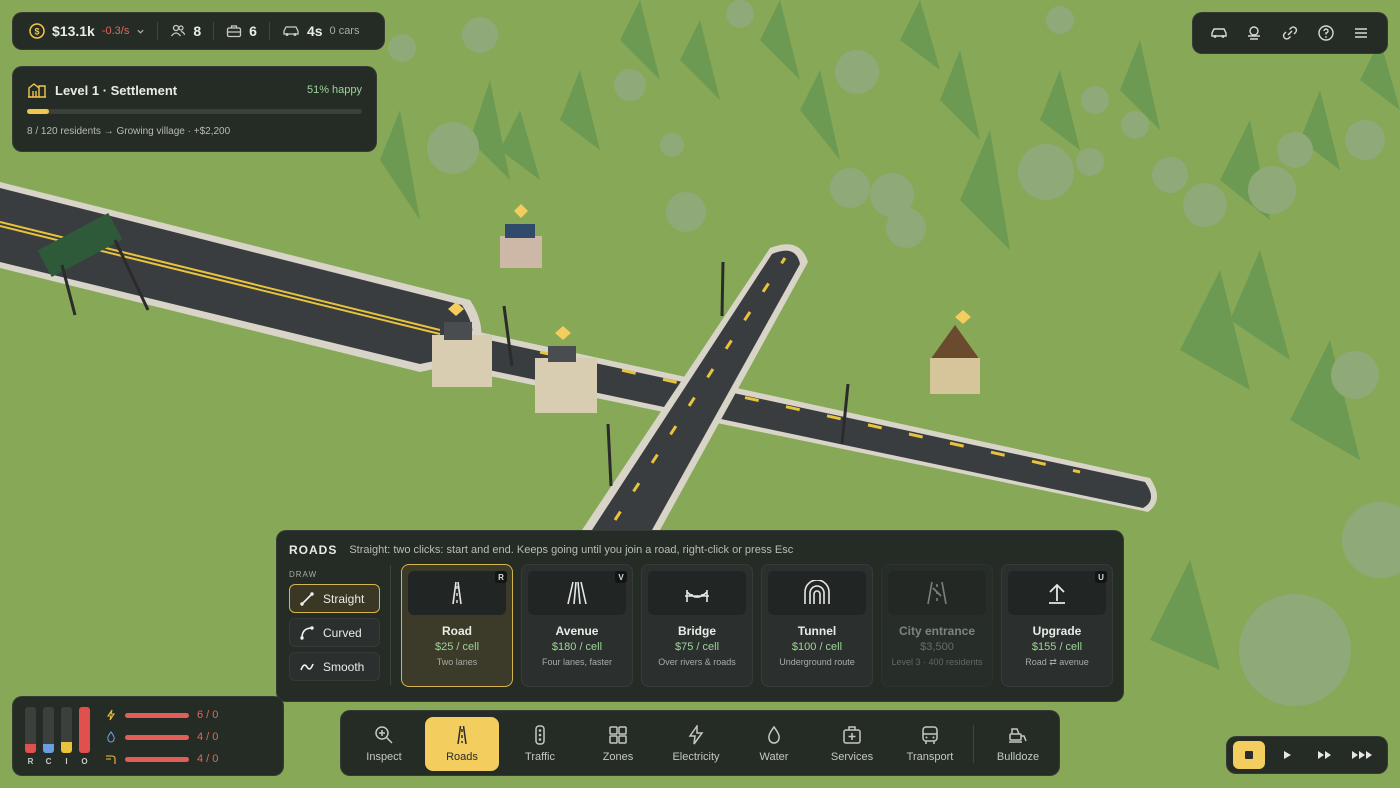 This screenshot has width=1400, height=788. I want to click on tool-label: Zones, so click(618, 757).